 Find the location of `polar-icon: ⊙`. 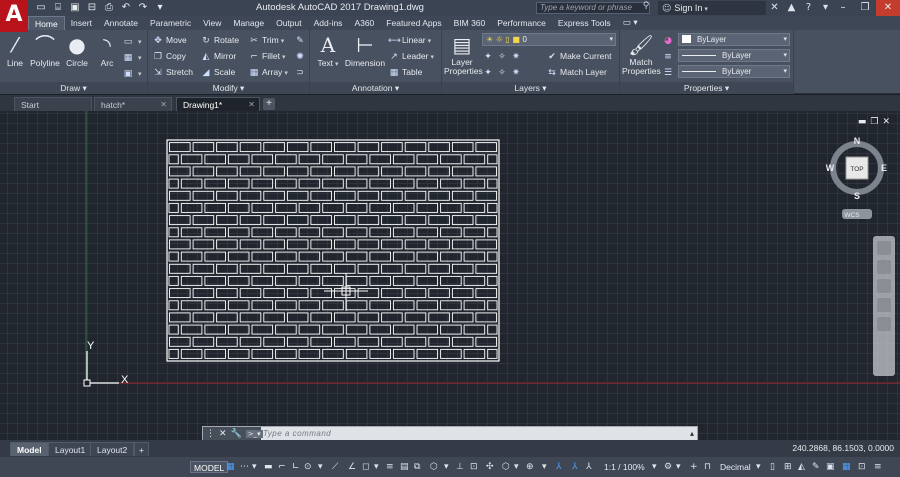

polar-icon: ⊙ is located at coordinates (308, 467).